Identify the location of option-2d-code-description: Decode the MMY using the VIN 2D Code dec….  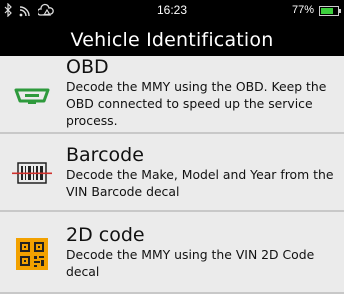
(190, 263).